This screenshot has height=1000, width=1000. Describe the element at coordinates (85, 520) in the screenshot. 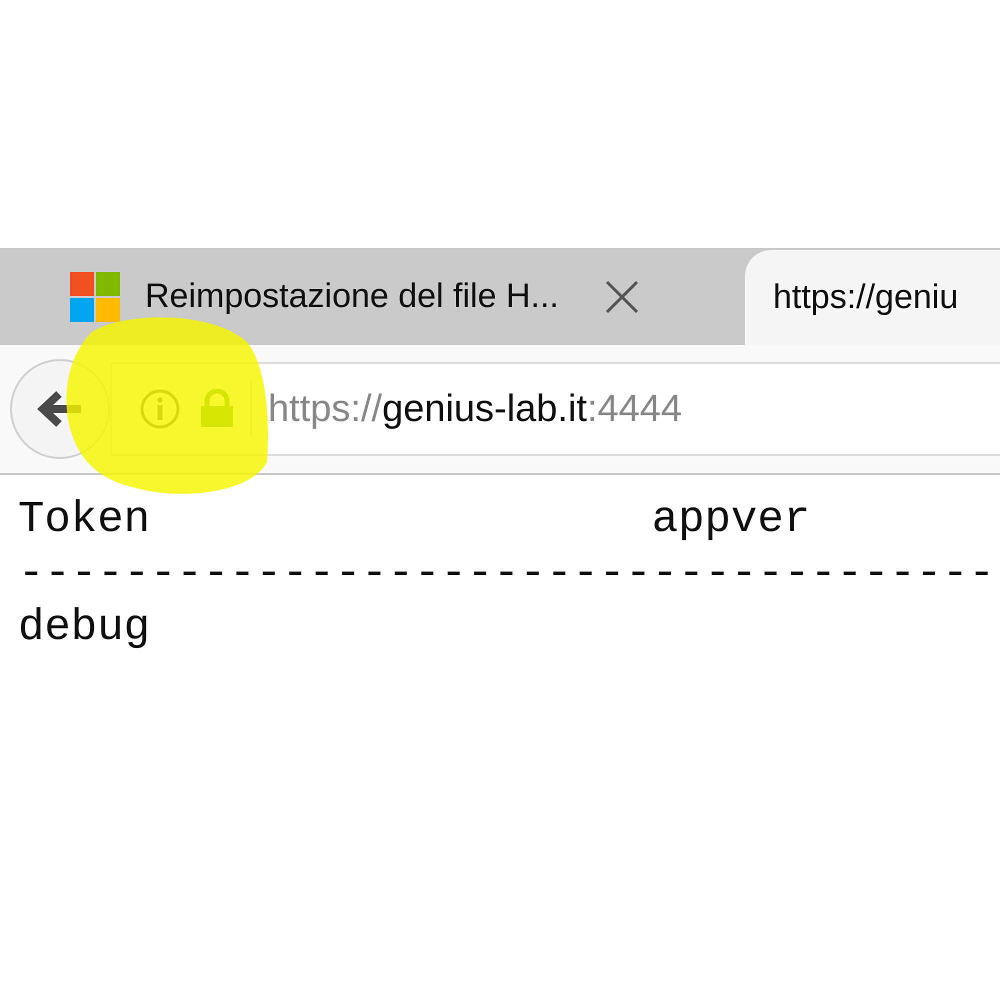

I see `column-header: Token` at that location.